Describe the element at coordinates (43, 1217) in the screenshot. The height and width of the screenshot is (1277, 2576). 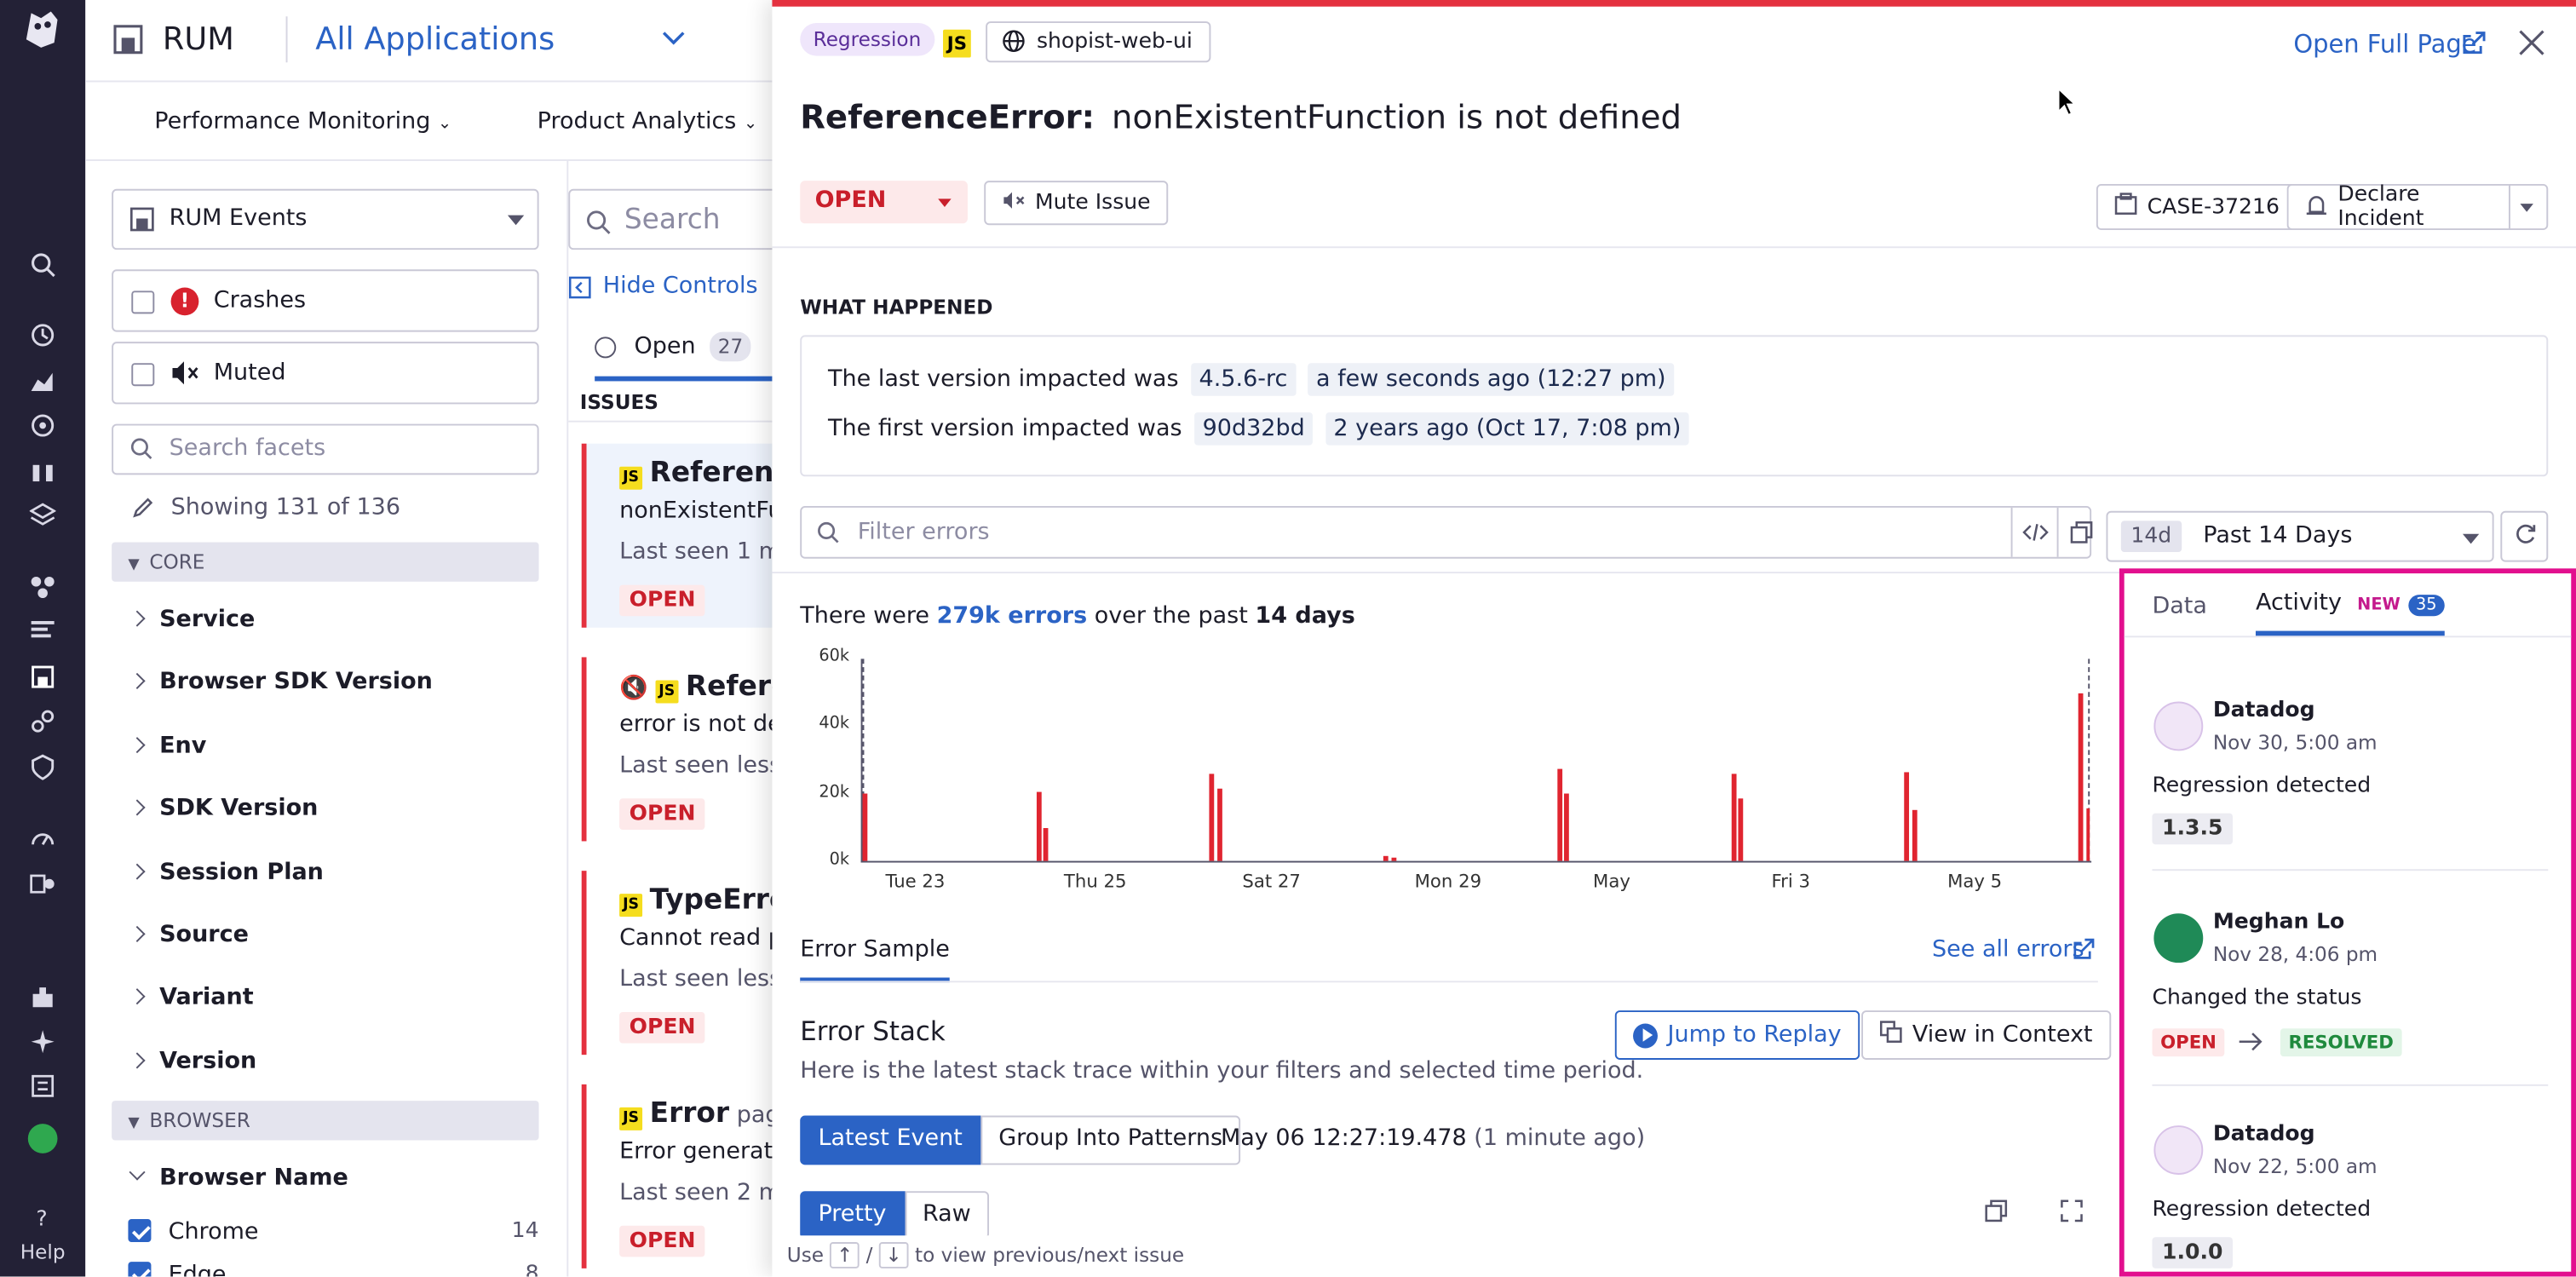
I see `help-icon: ?` at that location.